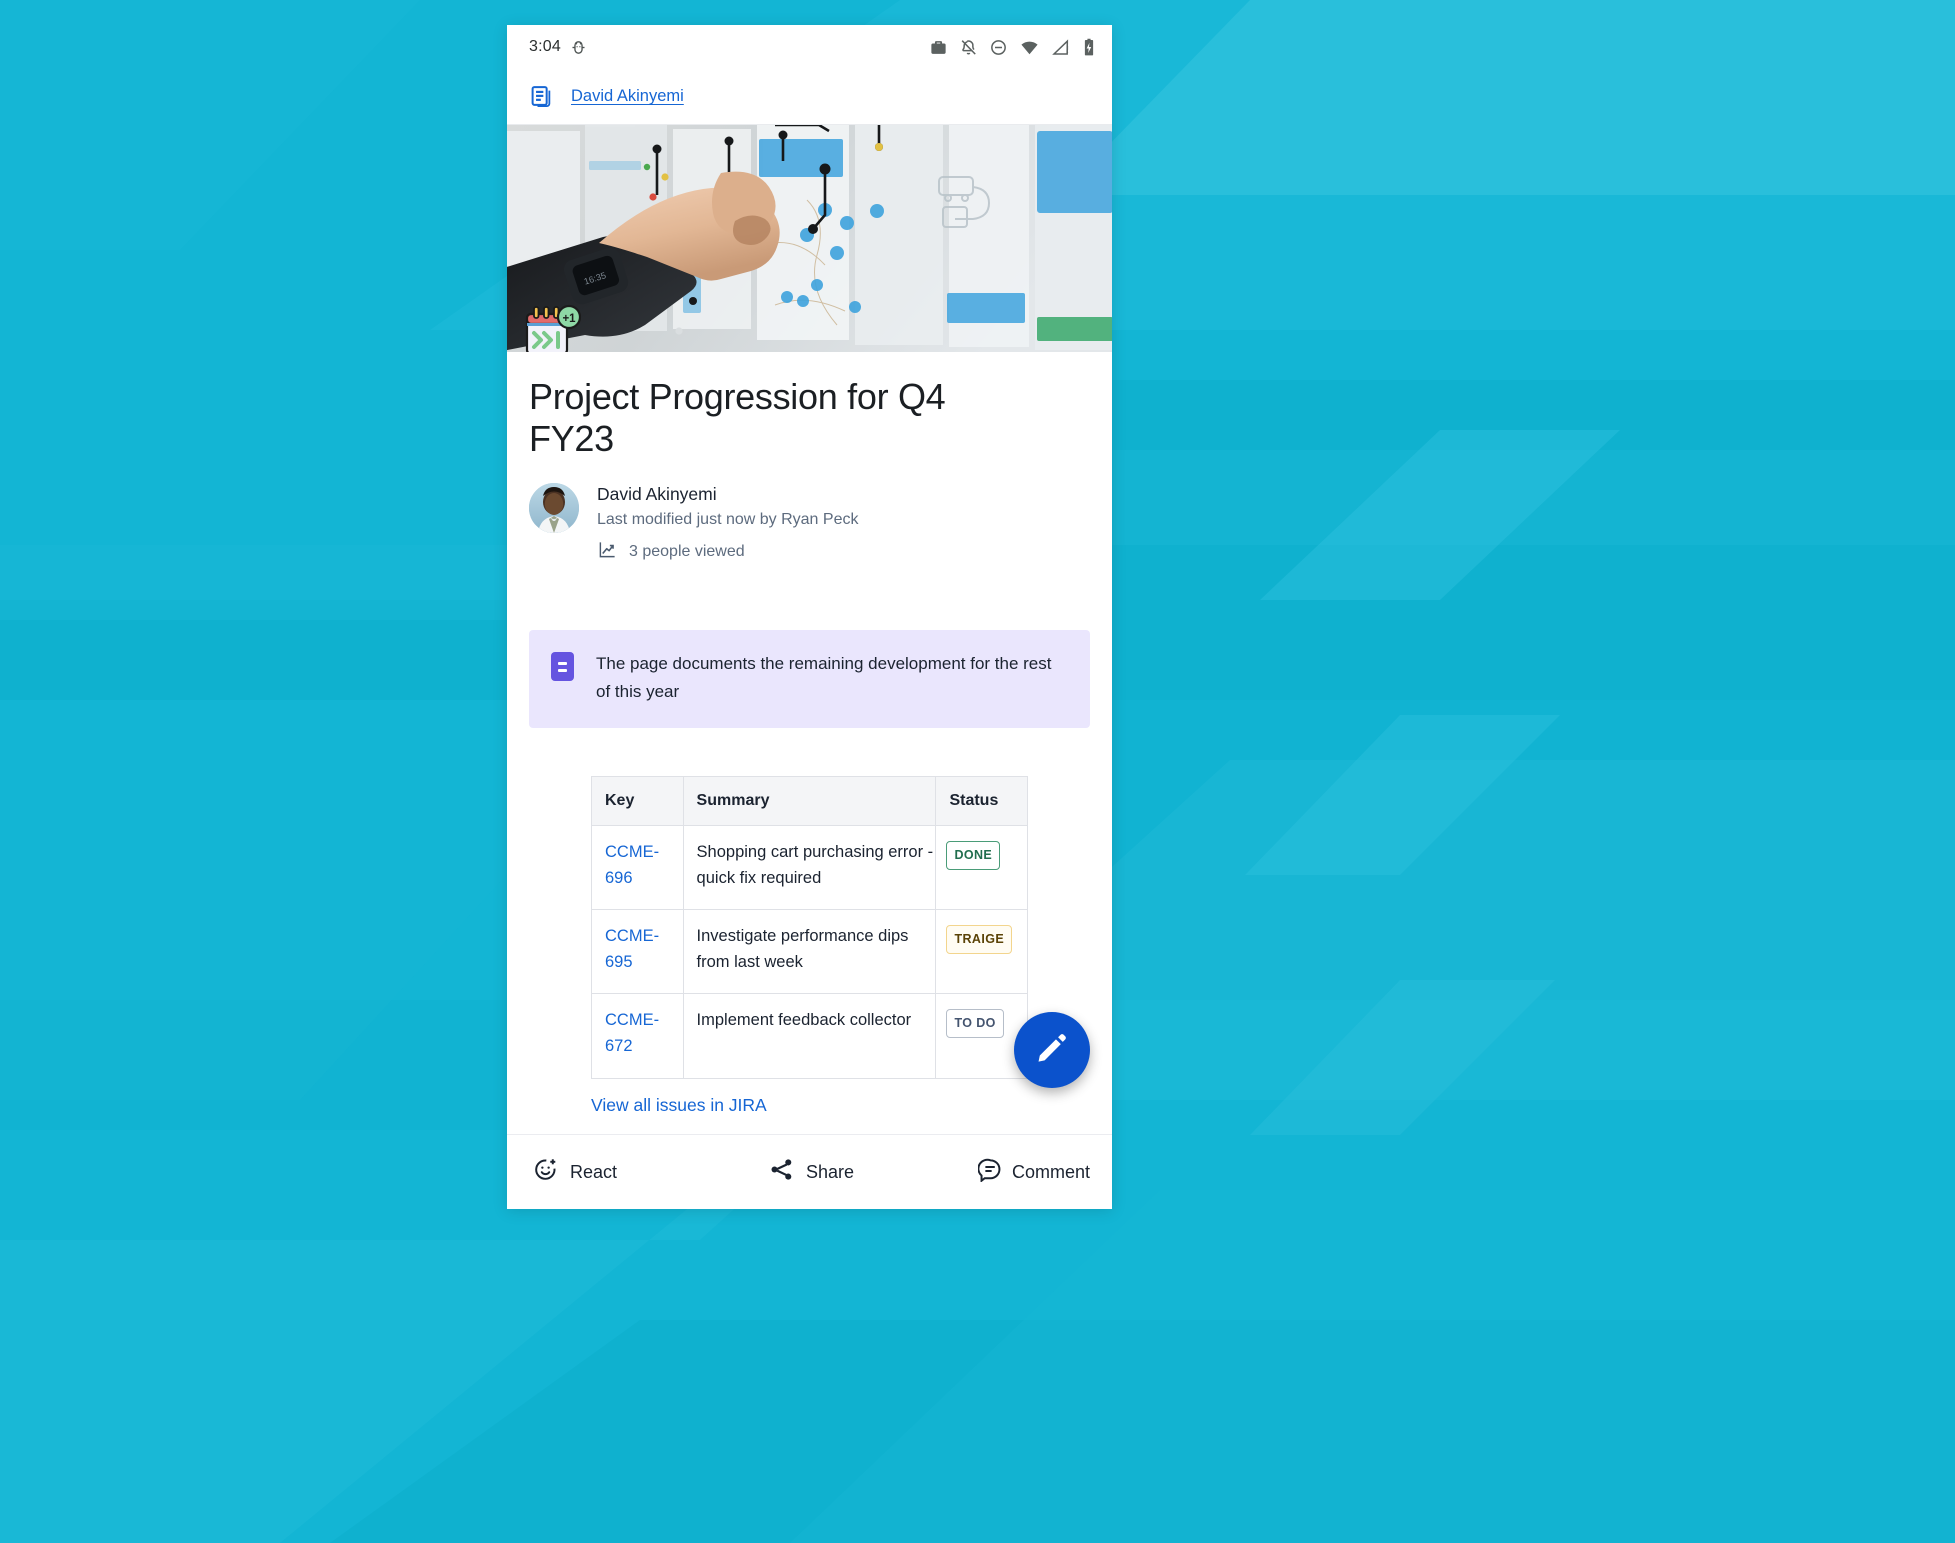 The image size is (1955, 1543). I want to click on page-title: Project Progression for Q4 FY23, so click(737, 418).